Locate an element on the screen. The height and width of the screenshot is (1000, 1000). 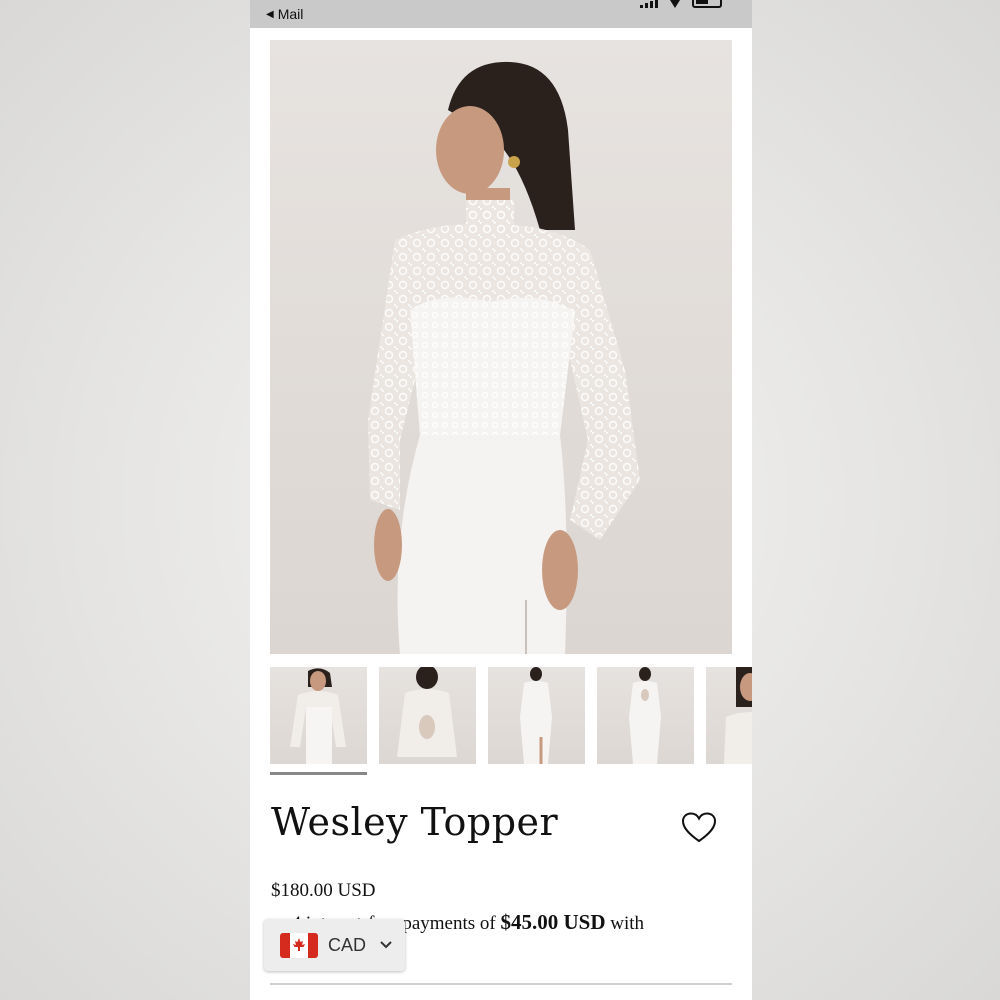
thumbnail-strip is located at coordinates (511, 722).